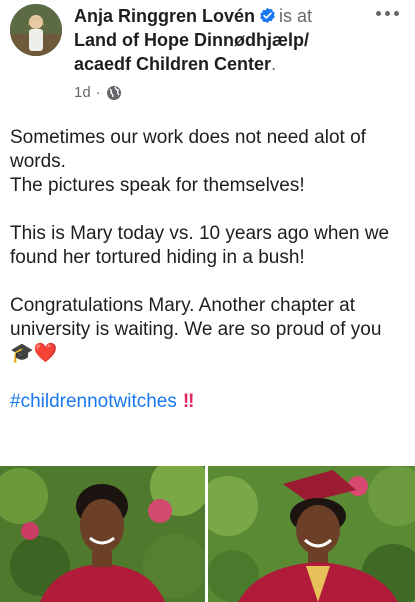 Image resolution: width=415 pixels, height=602 pixels. I want to click on avatar, so click(36, 30).